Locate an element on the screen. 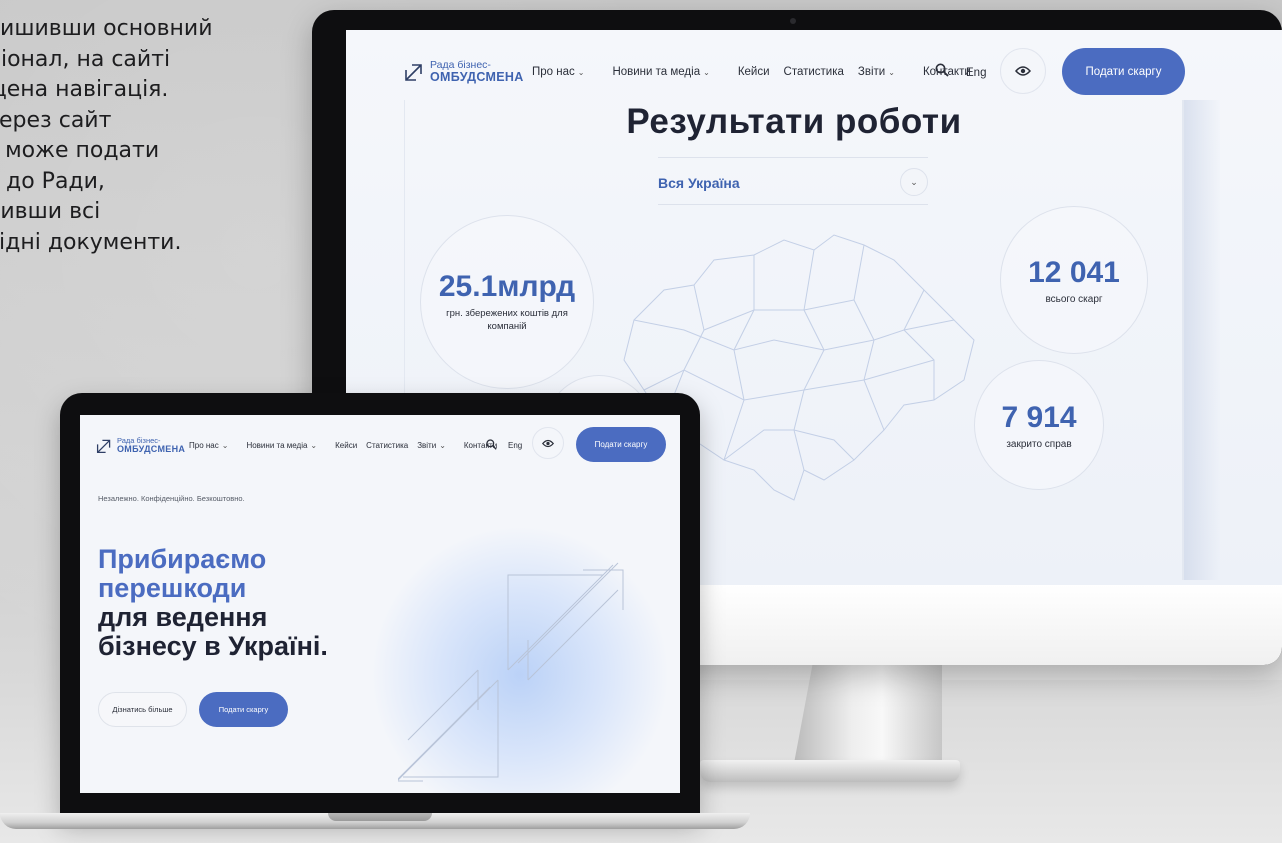 The image size is (1282, 843). stat-closed-cases: 7 914 закрито справ is located at coordinates (1039, 425).